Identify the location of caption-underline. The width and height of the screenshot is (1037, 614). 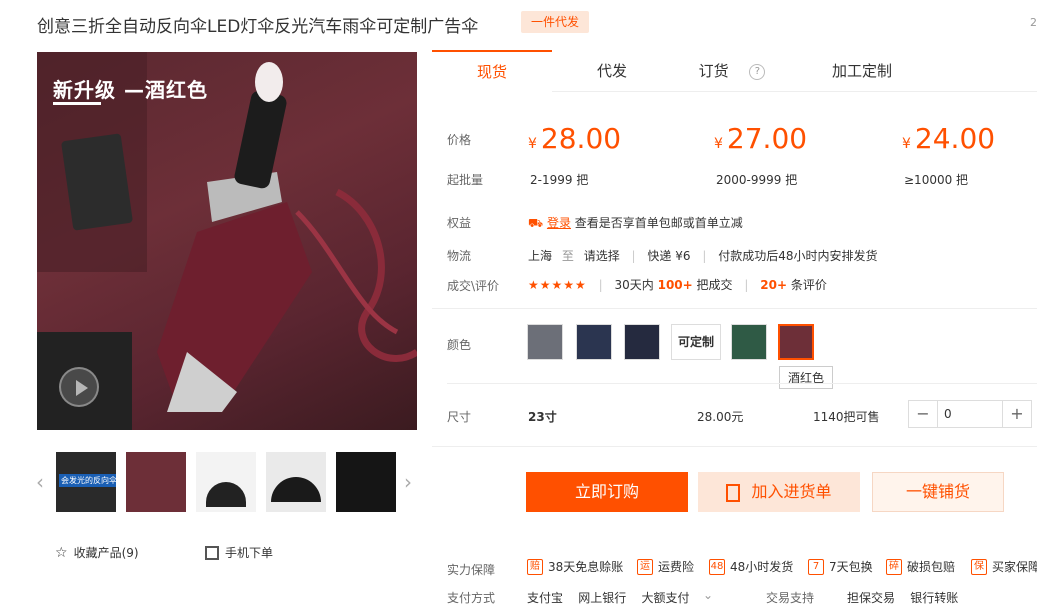
(77, 103).